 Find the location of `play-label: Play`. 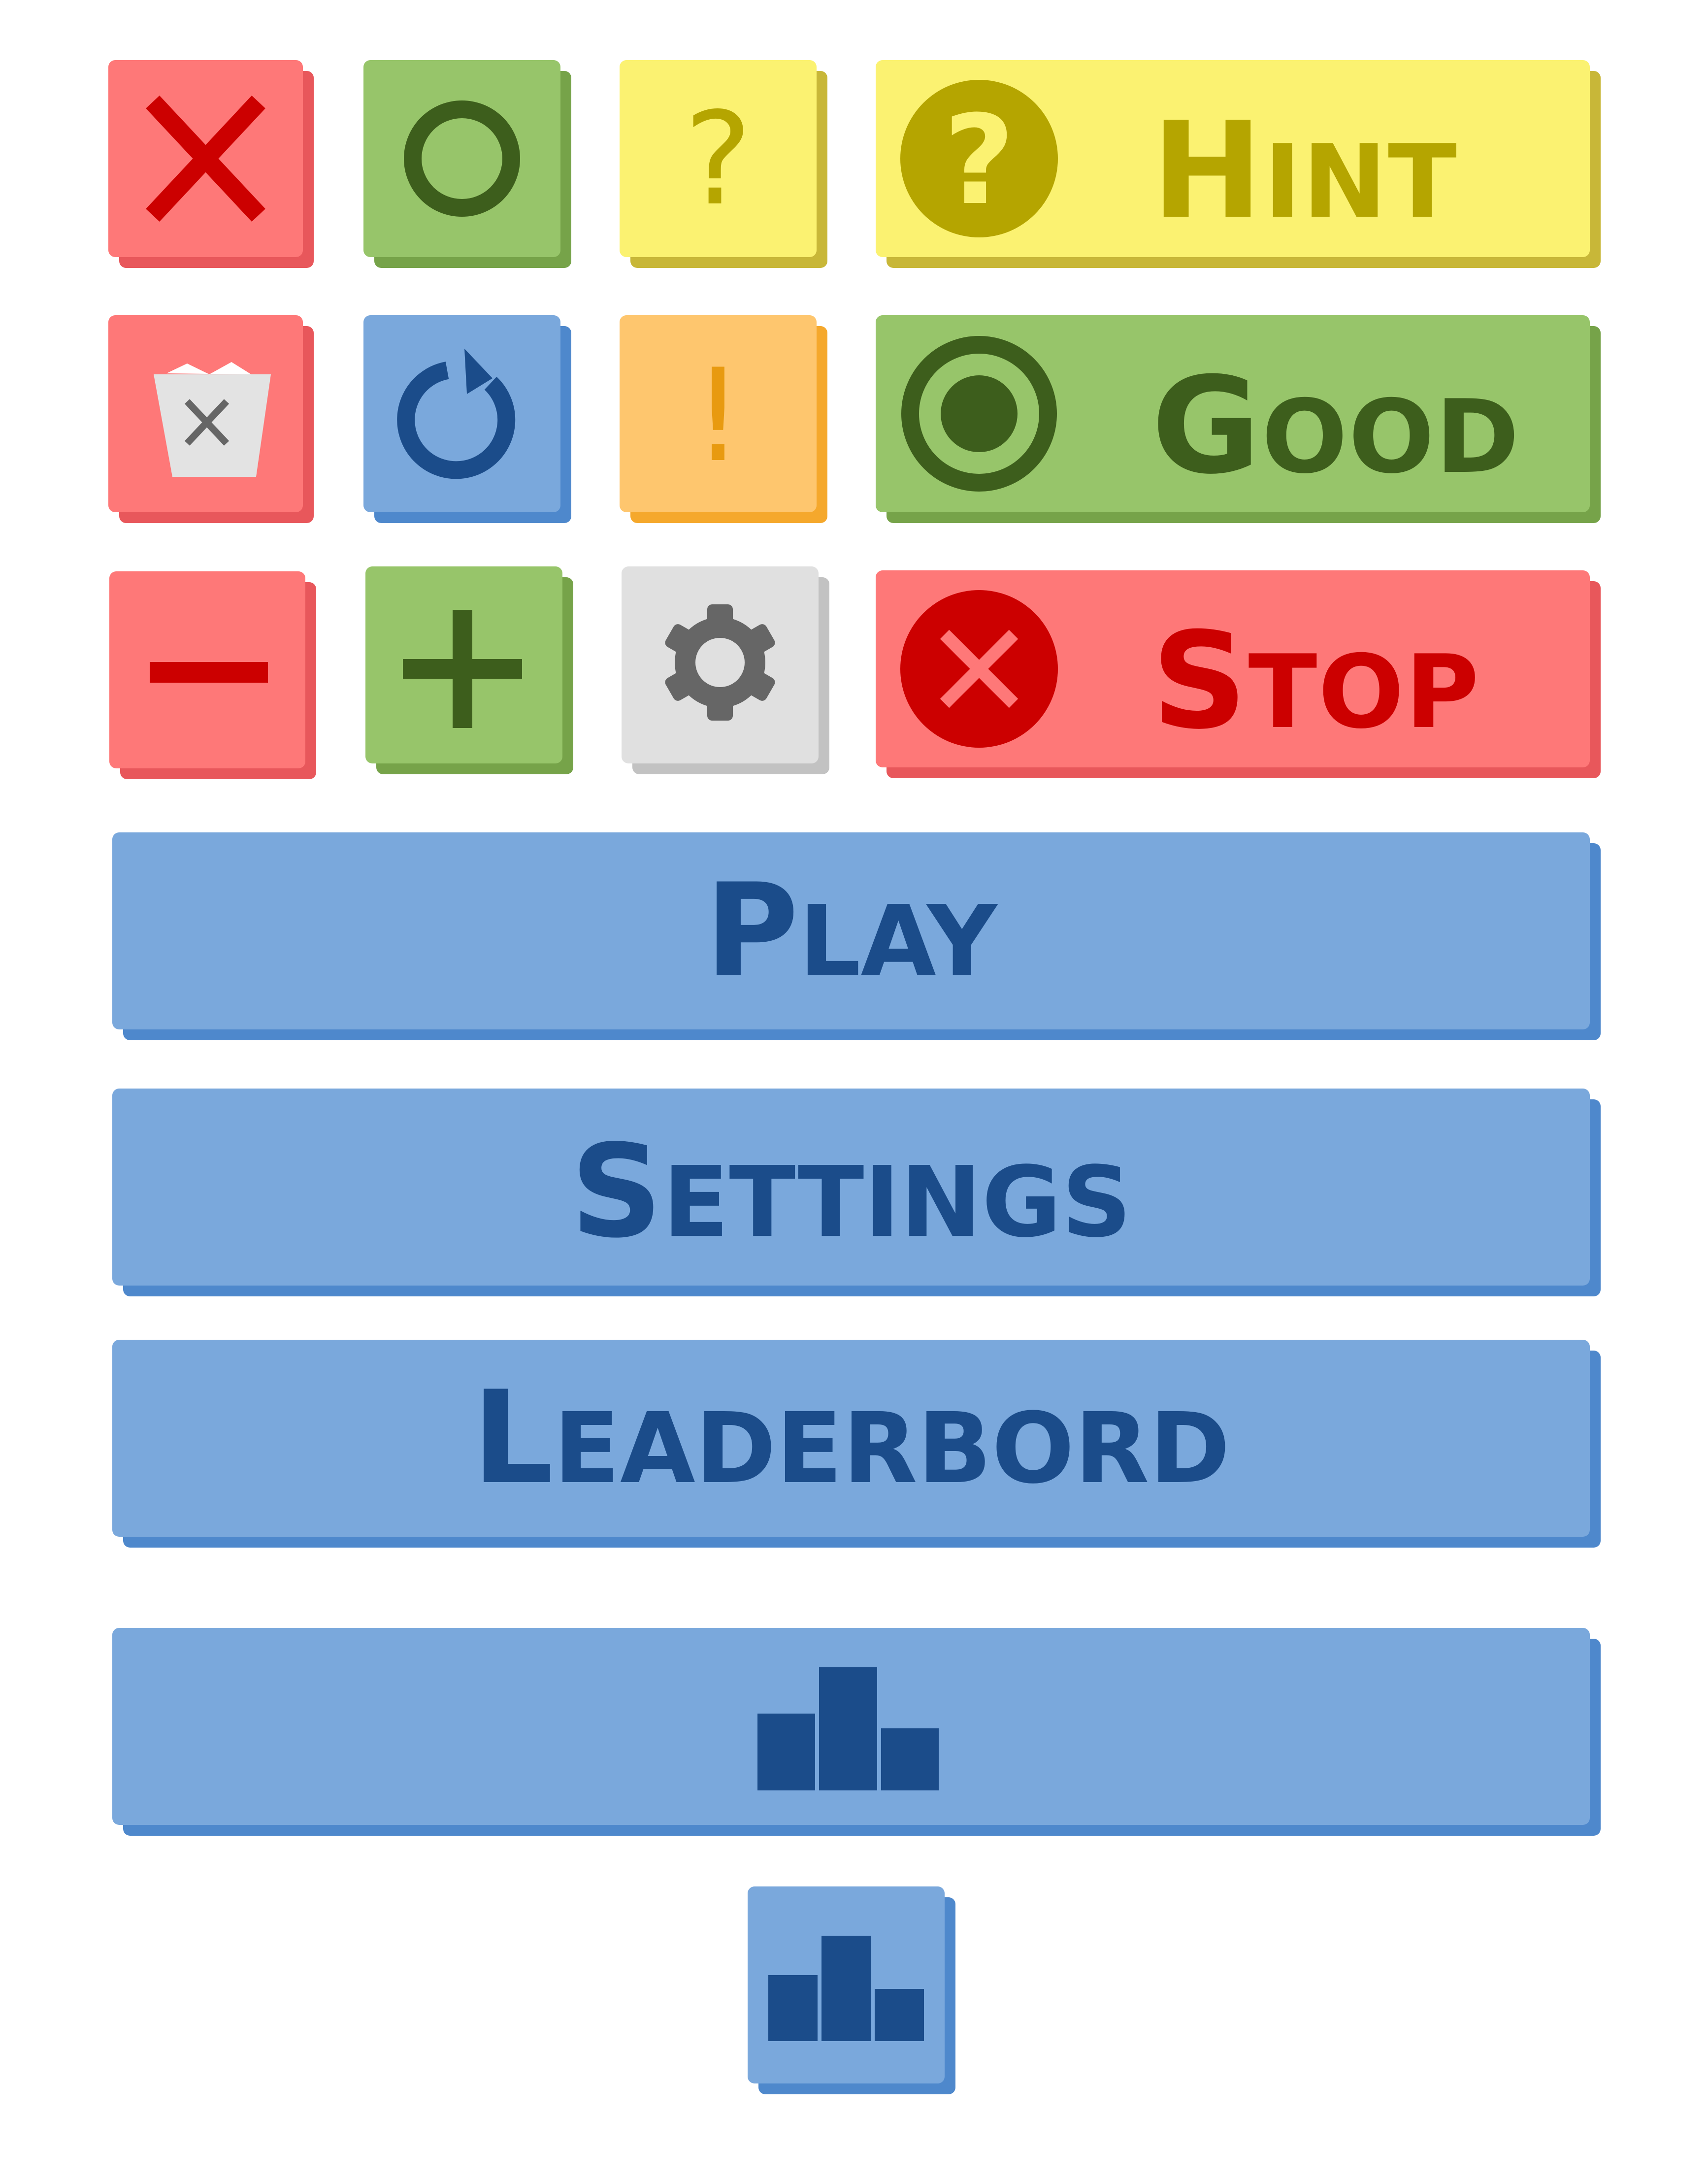

play-label: Play is located at coordinates (851, 931).